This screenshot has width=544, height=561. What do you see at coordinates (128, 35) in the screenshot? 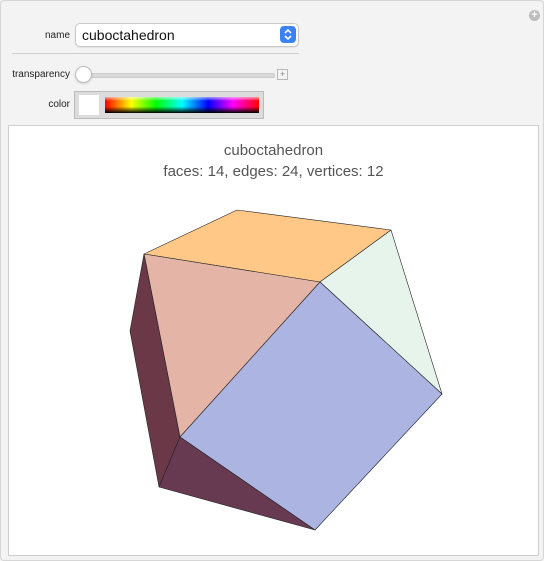
I see `name-select-value: cuboctahedron` at bounding box center [128, 35].